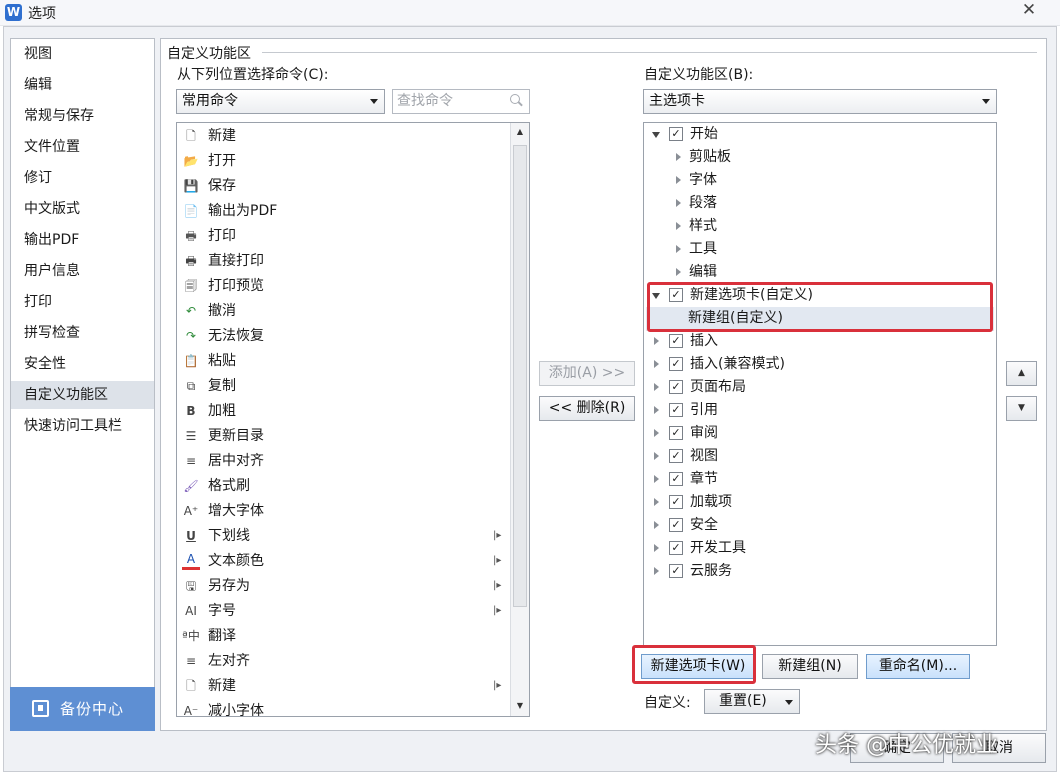 Image resolution: width=1060 pixels, height=775 pixels. What do you see at coordinates (82, 395) in the screenshot?
I see `sidebar-item: 自定义功能区` at bounding box center [82, 395].